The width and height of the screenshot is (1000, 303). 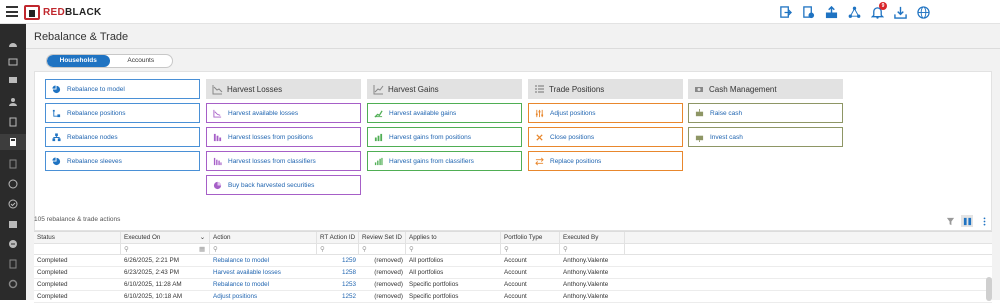 I want to click on top-bar: RED BLACK 9, so click(x=500, y=12).